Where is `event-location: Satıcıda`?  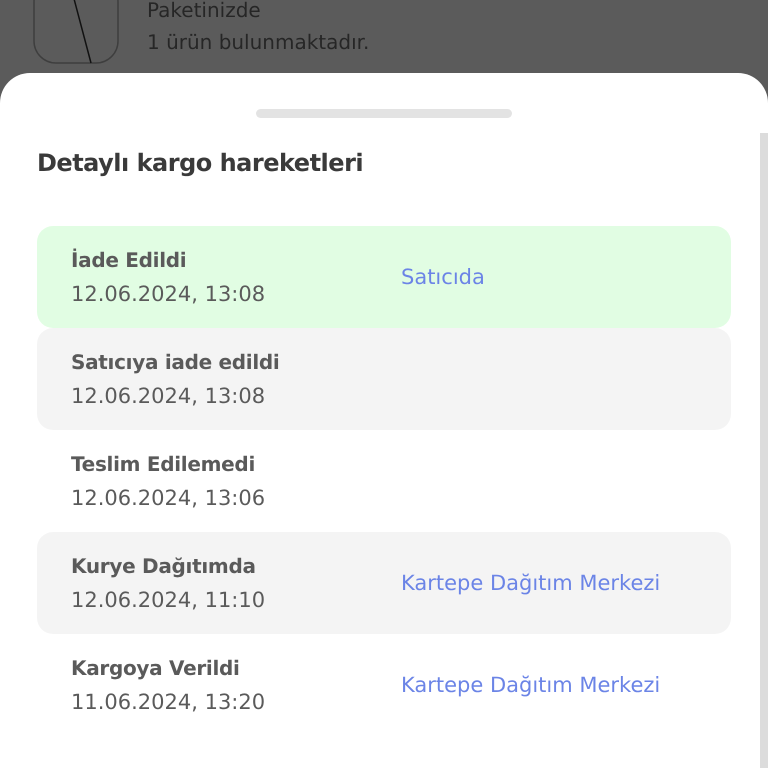 event-location: Satıcıda is located at coordinates (443, 277).